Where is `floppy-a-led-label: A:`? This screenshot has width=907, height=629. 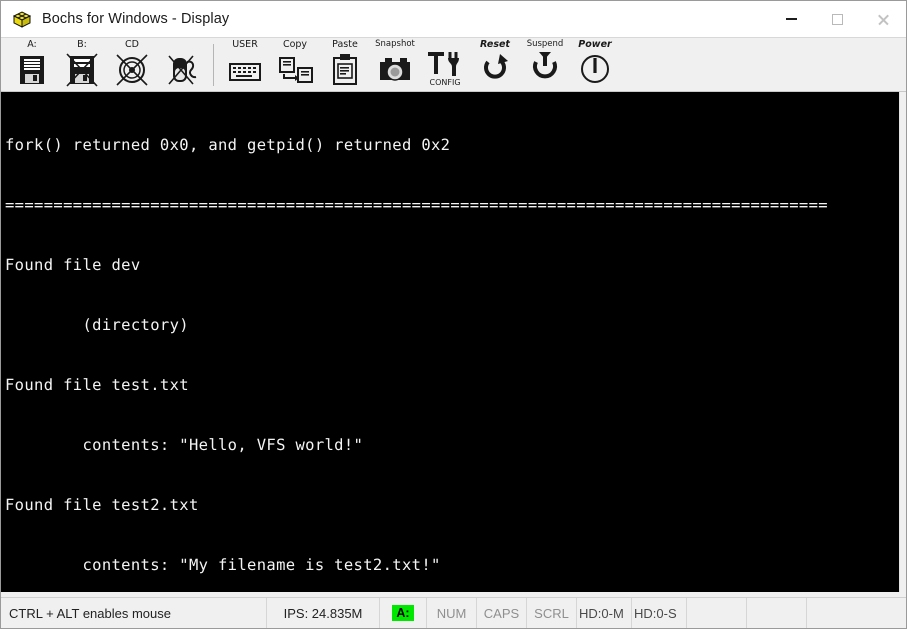
floppy-a-led-label: A: is located at coordinates (403, 613).